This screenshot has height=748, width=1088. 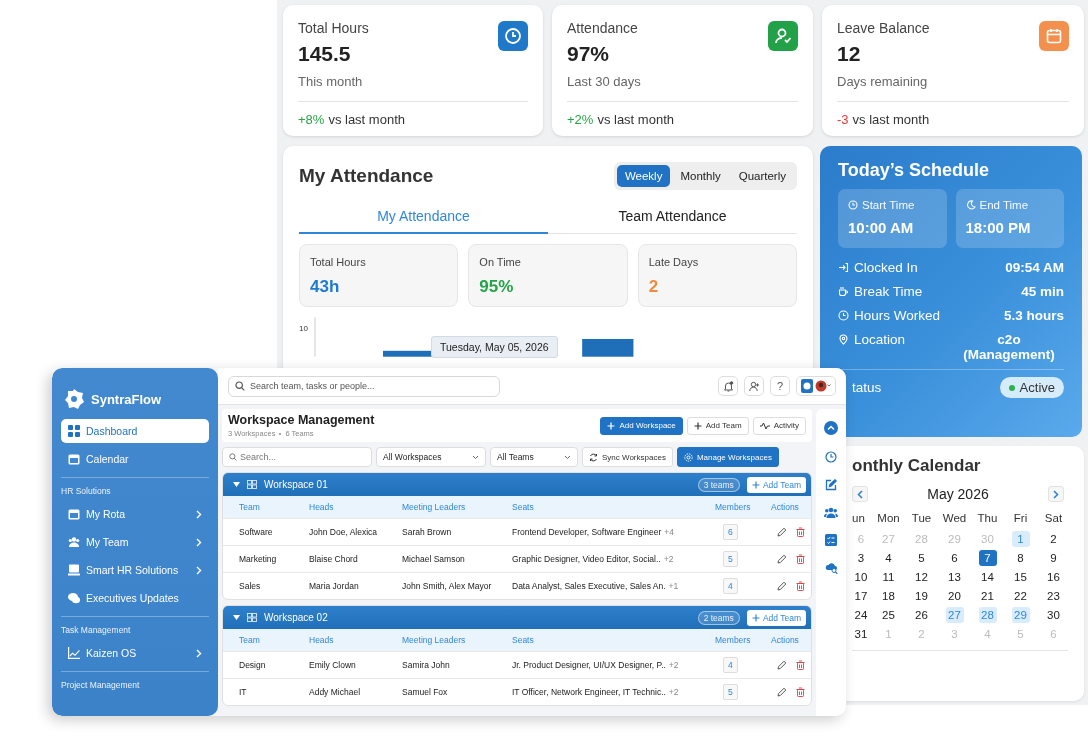 I want to click on view-tab: Team Attendance, so click(x=672, y=218).